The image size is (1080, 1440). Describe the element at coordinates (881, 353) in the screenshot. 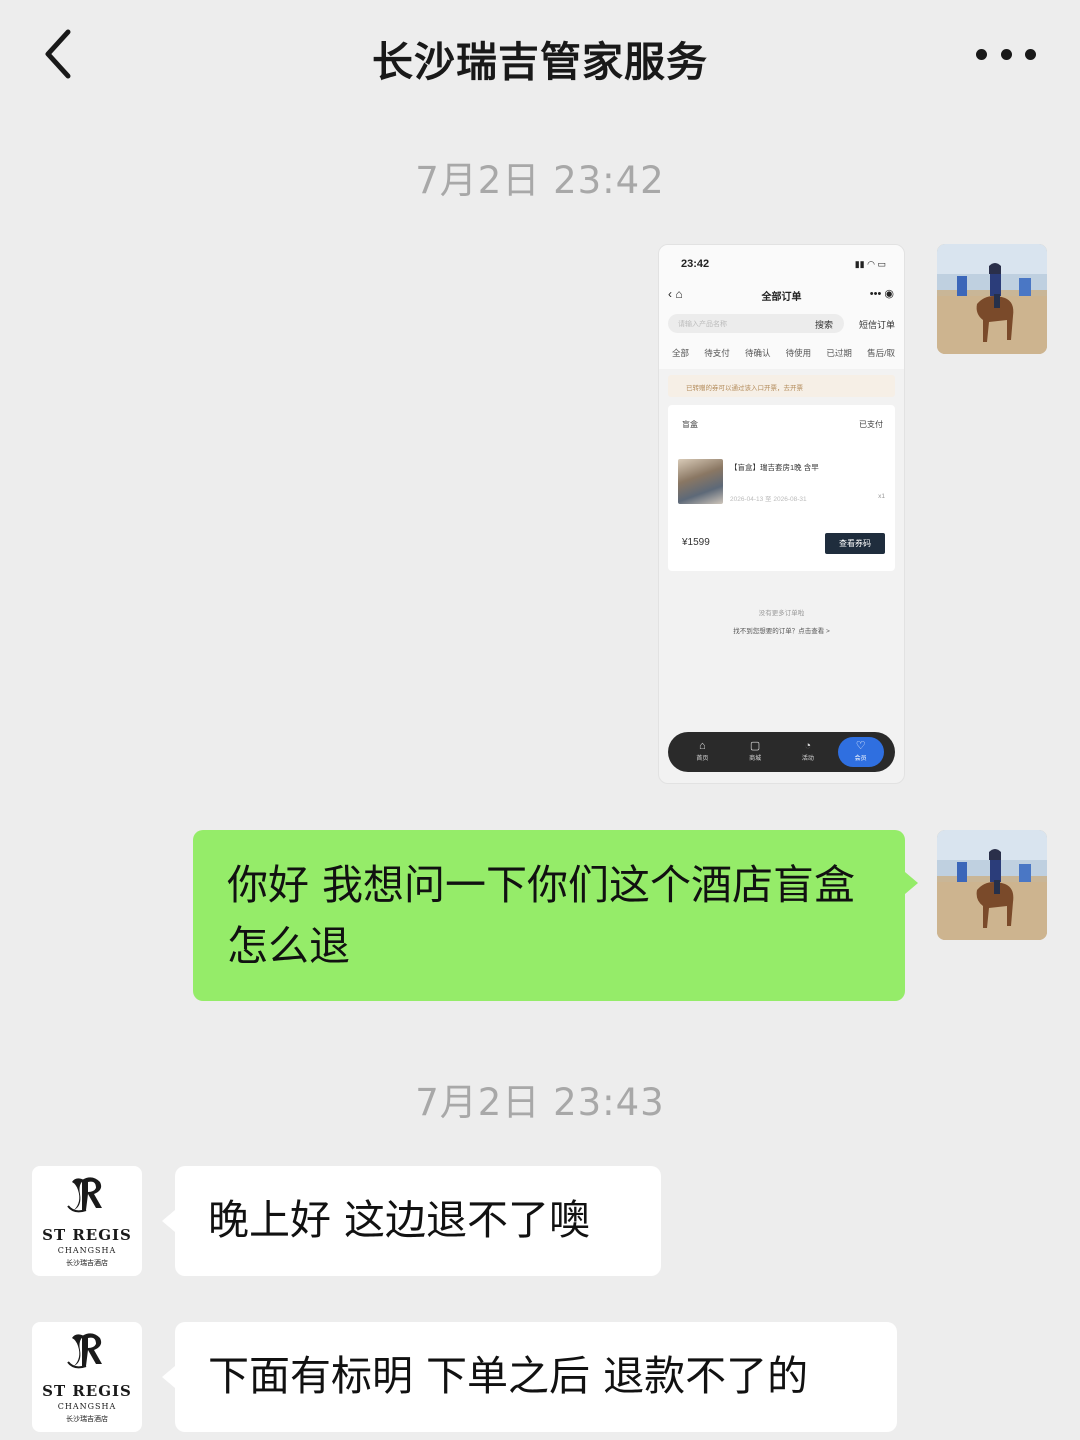

I see `screenshot-tab: 售后/取` at that location.